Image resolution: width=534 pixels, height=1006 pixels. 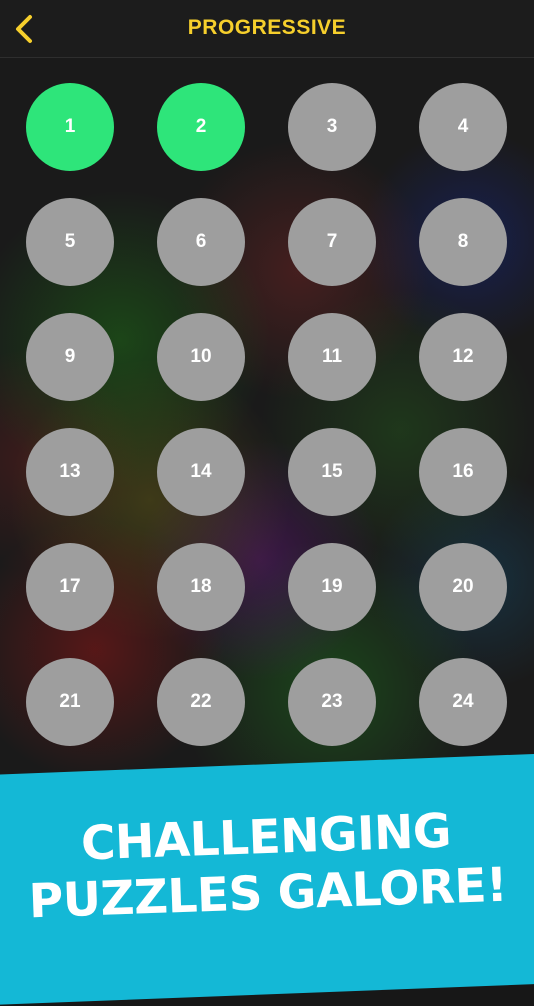 What do you see at coordinates (201, 127) in the screenshot?
I see `level-button: 2` at bounding box center [201, 127].